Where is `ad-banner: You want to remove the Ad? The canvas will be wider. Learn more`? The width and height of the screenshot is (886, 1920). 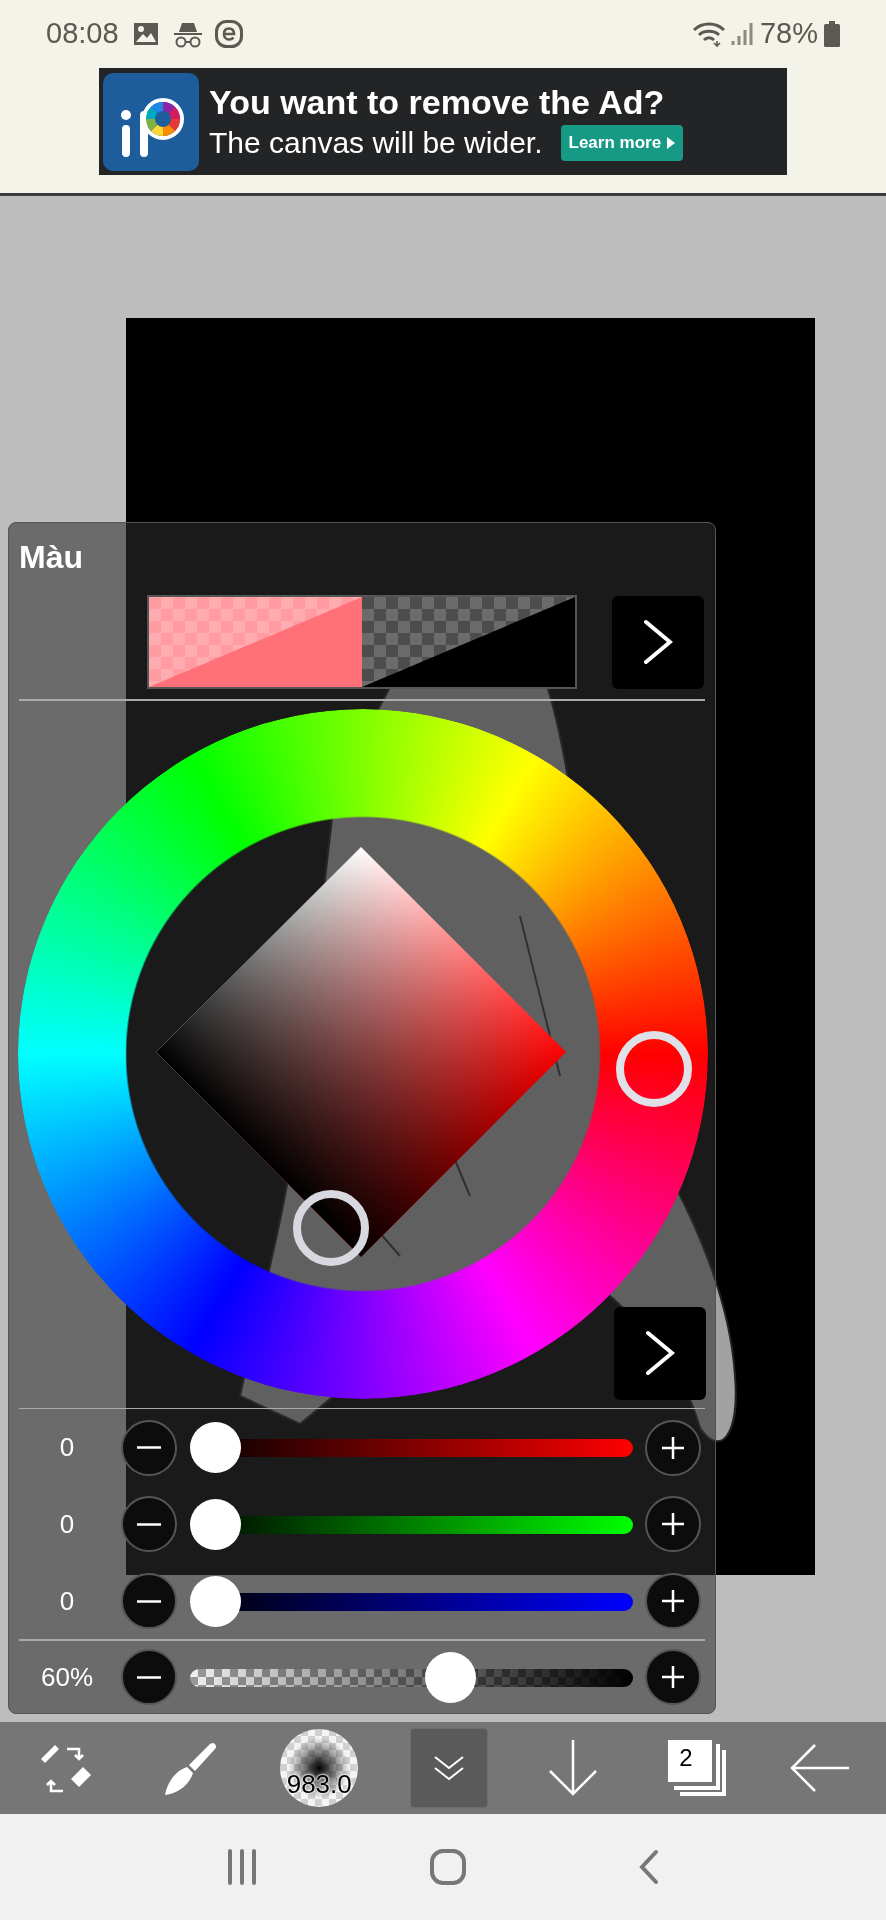
ad-banner: You want to remove the Ad? The canvas will be wider. Learn more is located at coordinates (443, 121).